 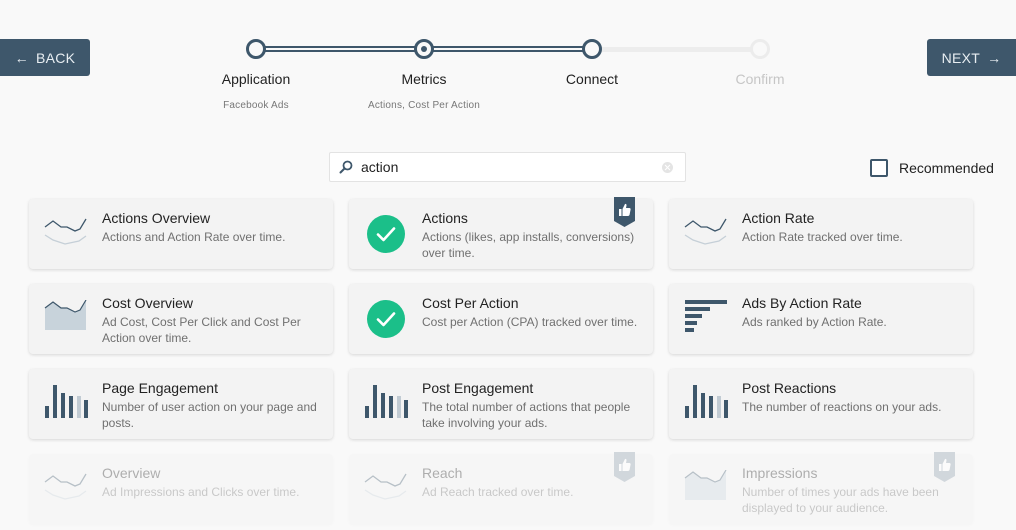 I want to click on metric-card-description: The number of reactions on your ads., so click(x=842, y=407).